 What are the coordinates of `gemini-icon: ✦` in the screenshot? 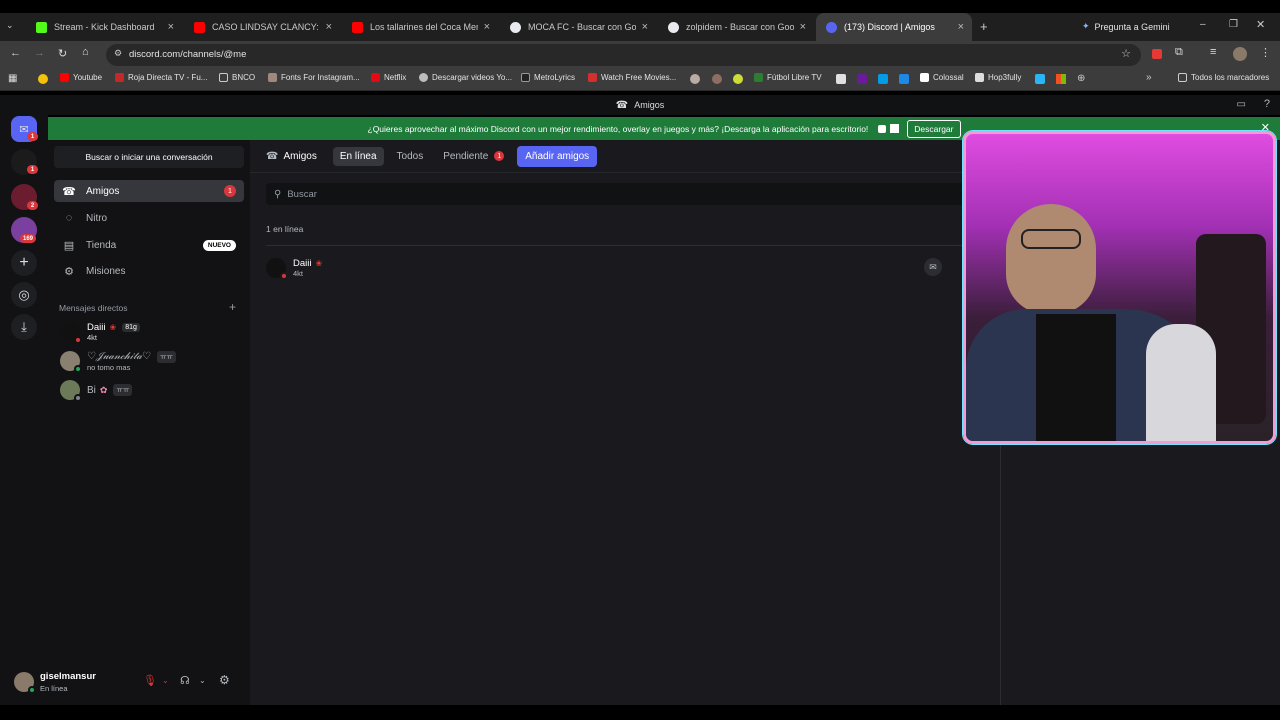 It's located at (1086, 26).